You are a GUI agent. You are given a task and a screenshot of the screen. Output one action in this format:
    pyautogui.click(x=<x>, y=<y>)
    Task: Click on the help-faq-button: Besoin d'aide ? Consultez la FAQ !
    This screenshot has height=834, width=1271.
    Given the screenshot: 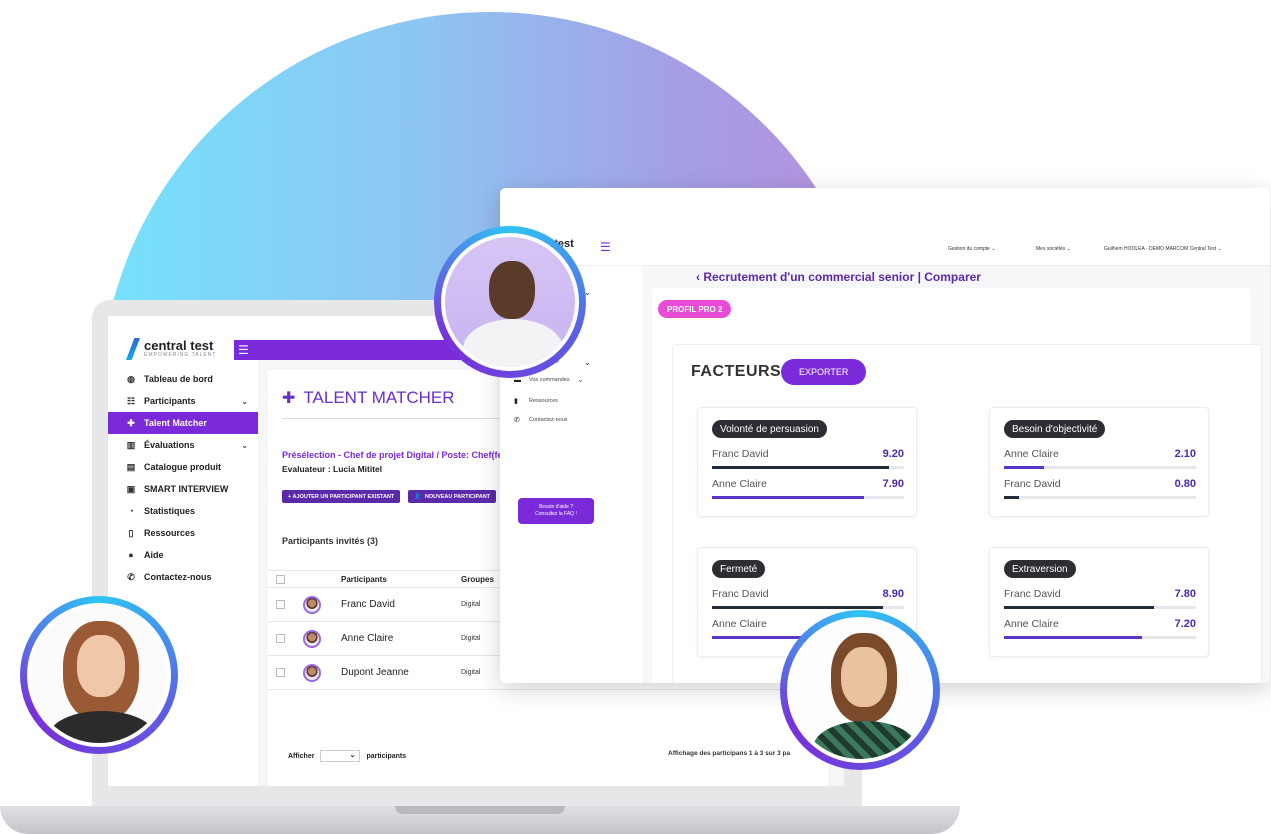 What is the action you would take?
    pyautogui.click(x=556, y=511)
    